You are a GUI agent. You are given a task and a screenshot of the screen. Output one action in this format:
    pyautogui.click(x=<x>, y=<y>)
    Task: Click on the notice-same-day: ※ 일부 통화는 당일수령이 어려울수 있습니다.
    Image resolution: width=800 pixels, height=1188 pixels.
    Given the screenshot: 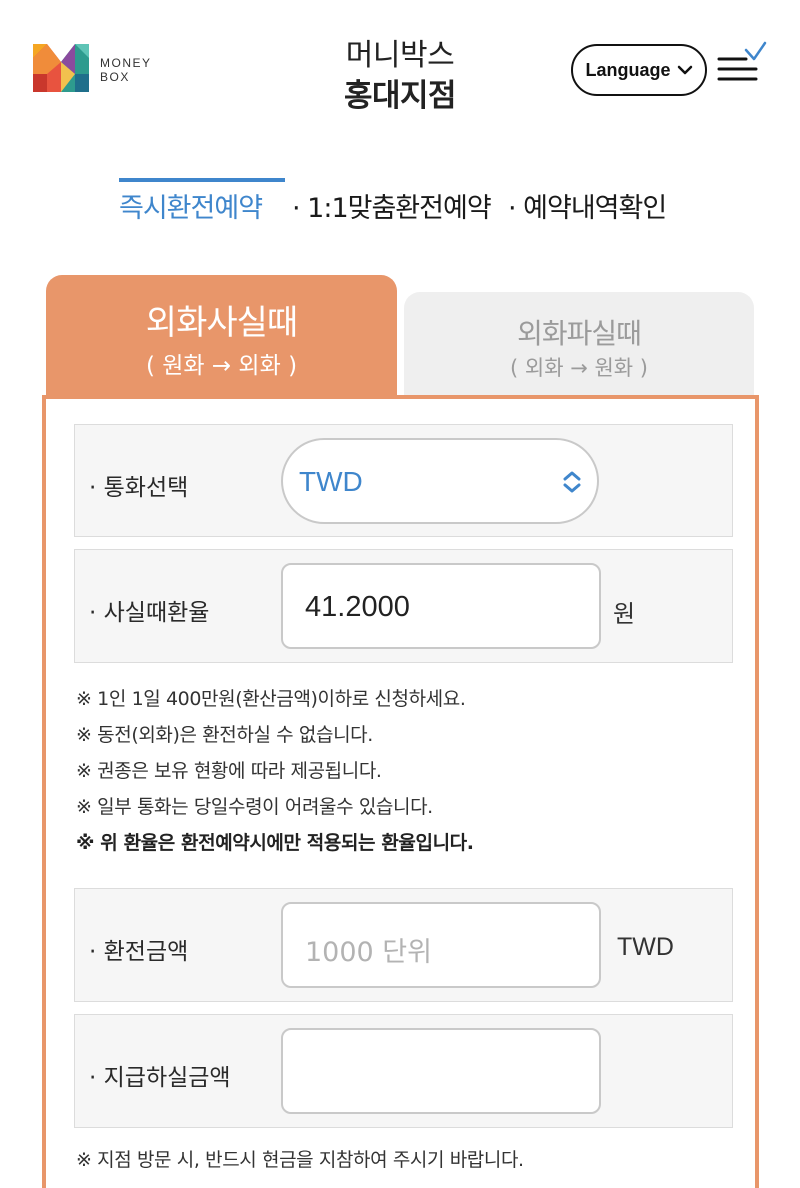 What is the action you would take?
    pyautogui.click(x=254, y=807)
    